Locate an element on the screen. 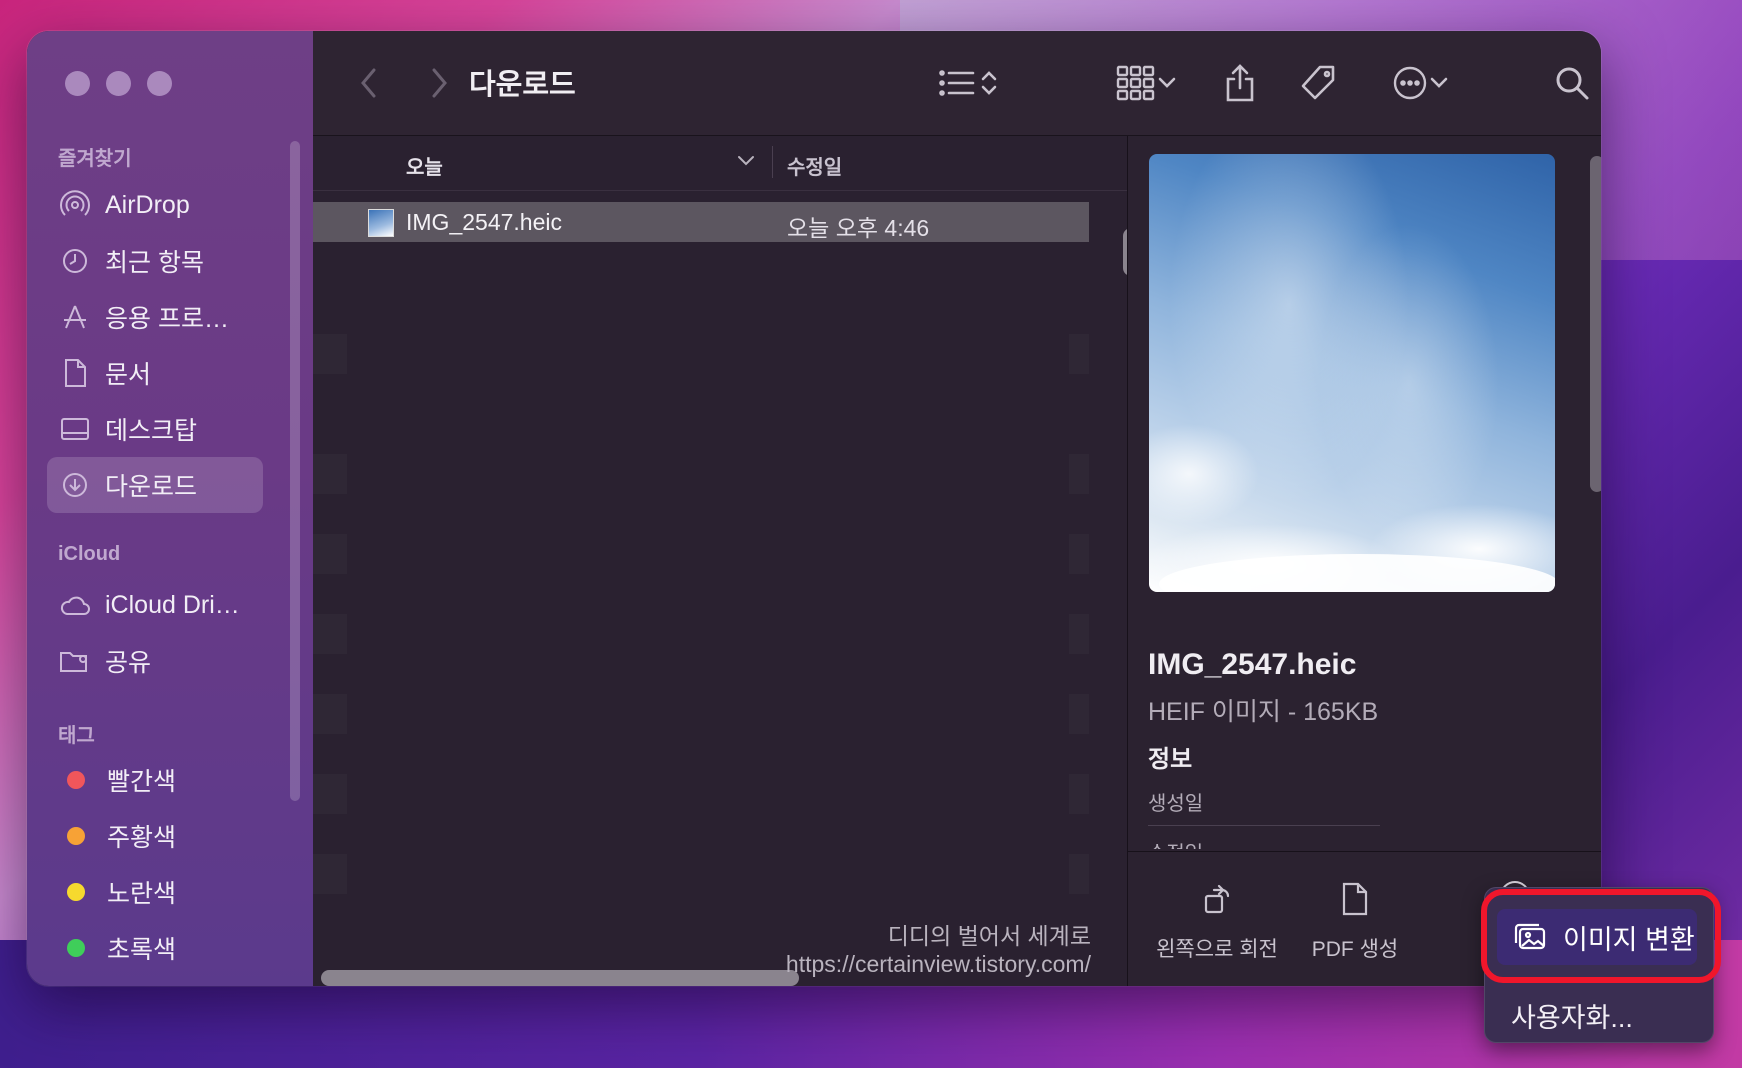 The height and width of the screenshot is (1068, 1742). column-header: 오늘 수정일 is located at coordinates (720, 163).